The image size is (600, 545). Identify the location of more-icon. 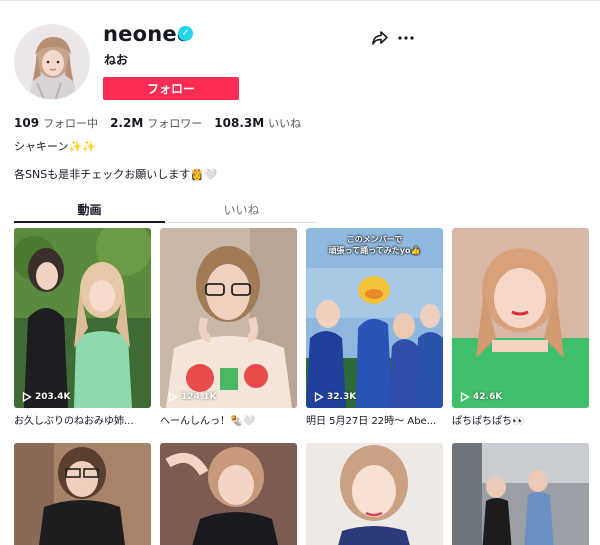
(406, 38).